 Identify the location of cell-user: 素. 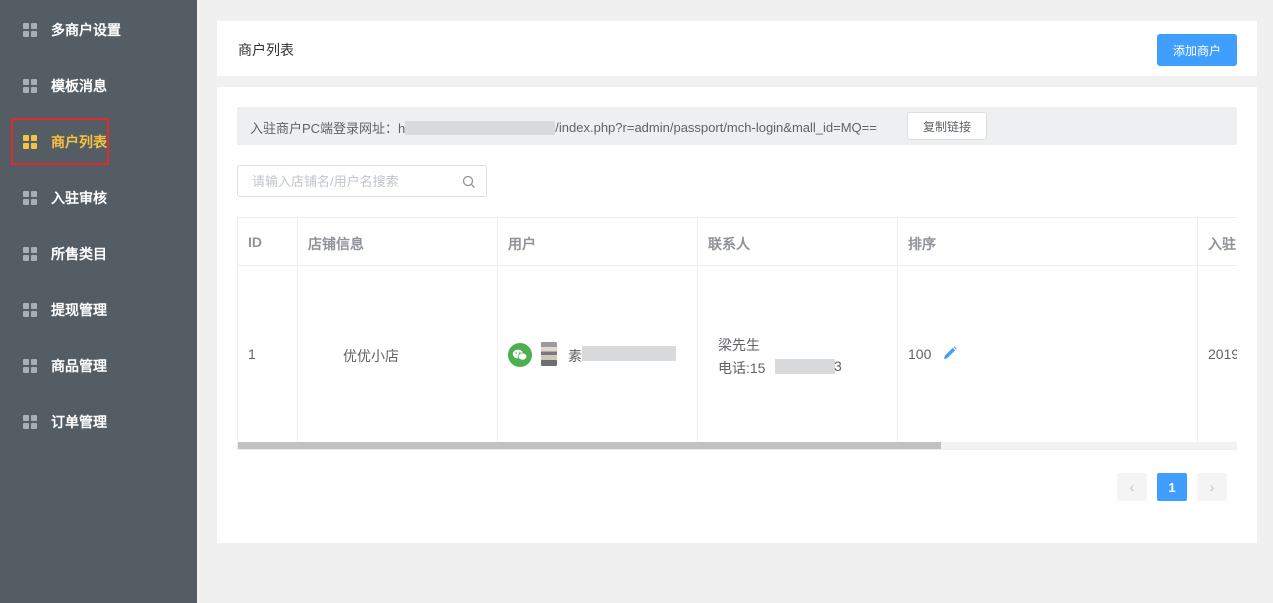
(598, 354).